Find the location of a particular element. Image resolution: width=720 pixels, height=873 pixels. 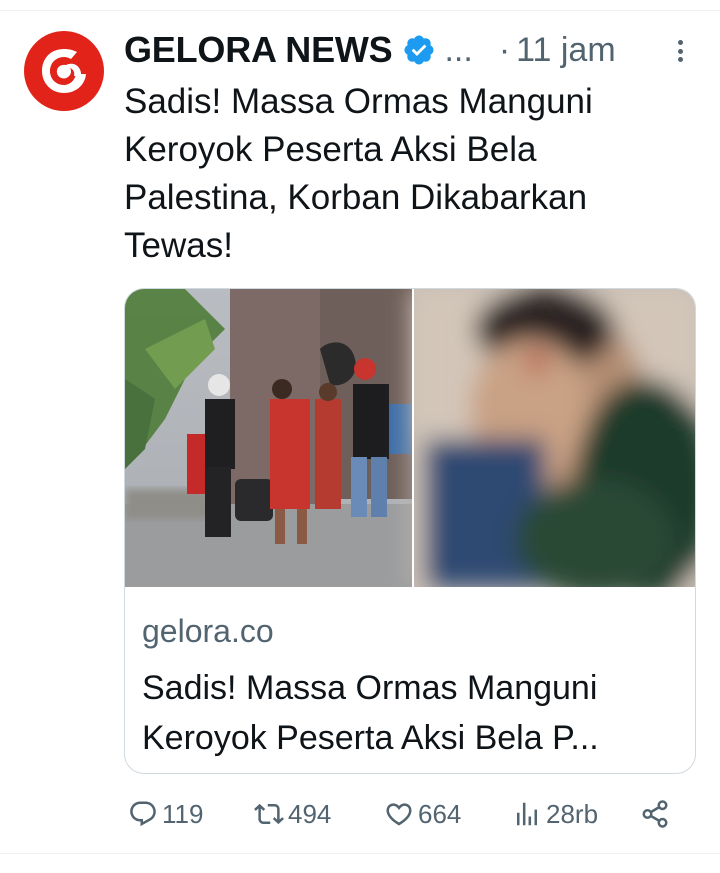

share-icon is located at coordinates (655, 814).